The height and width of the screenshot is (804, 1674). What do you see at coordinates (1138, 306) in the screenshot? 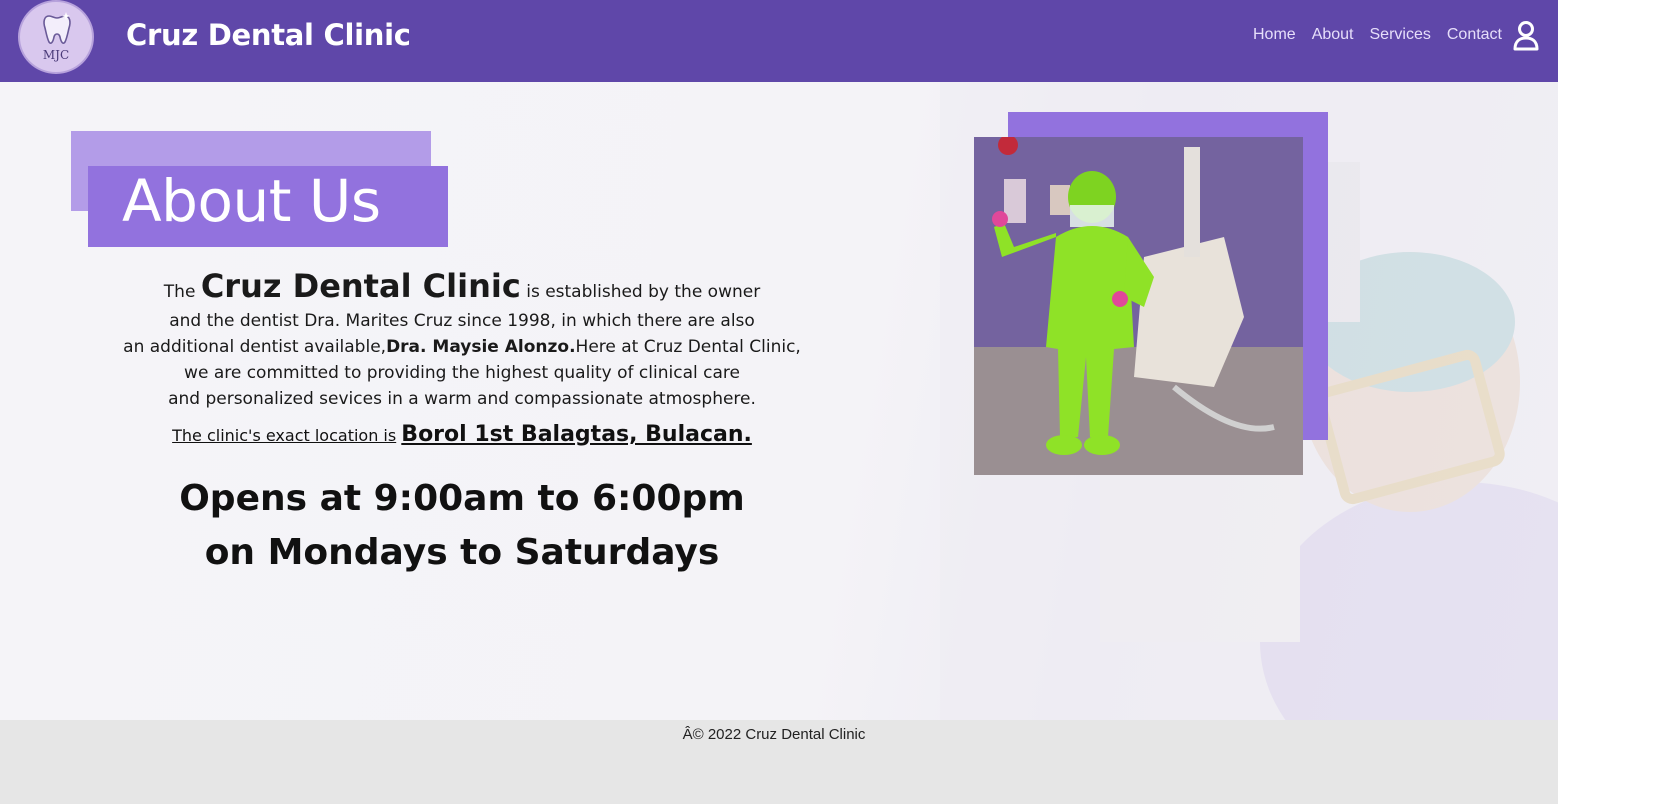
I see `dentist-photo` at bounding box center [1138, 306].